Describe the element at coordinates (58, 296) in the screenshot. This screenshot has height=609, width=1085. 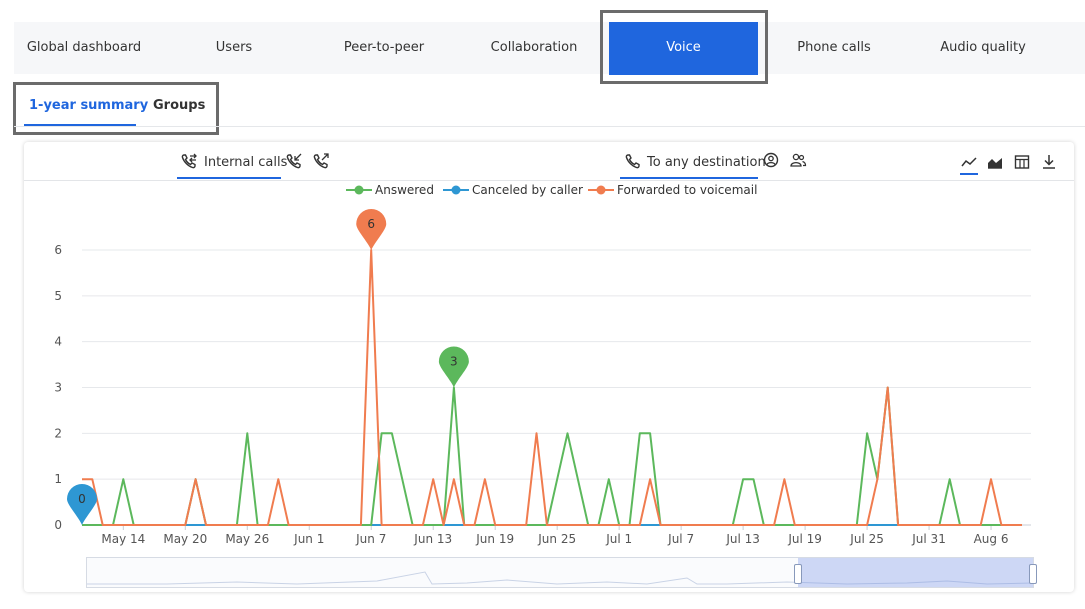
I see `y-tick-label: 5` at that location.